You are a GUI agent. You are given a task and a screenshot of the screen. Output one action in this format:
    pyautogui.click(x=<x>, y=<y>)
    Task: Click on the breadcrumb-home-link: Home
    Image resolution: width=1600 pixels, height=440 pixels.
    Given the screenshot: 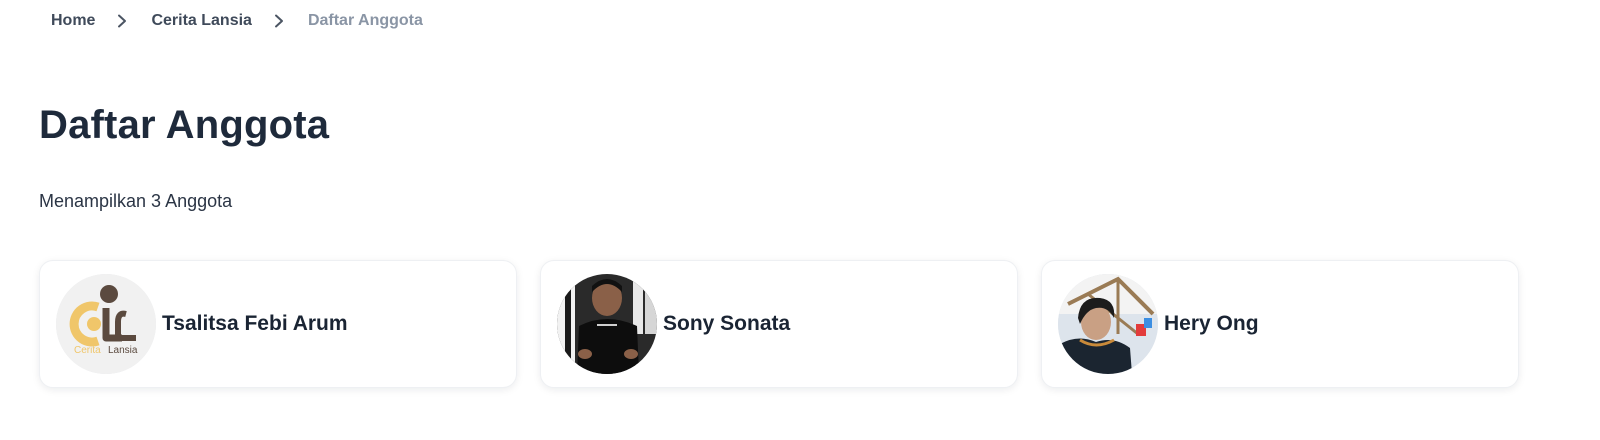 What is the action you would take?
    pyautogui.click(x=73, y=21)
    